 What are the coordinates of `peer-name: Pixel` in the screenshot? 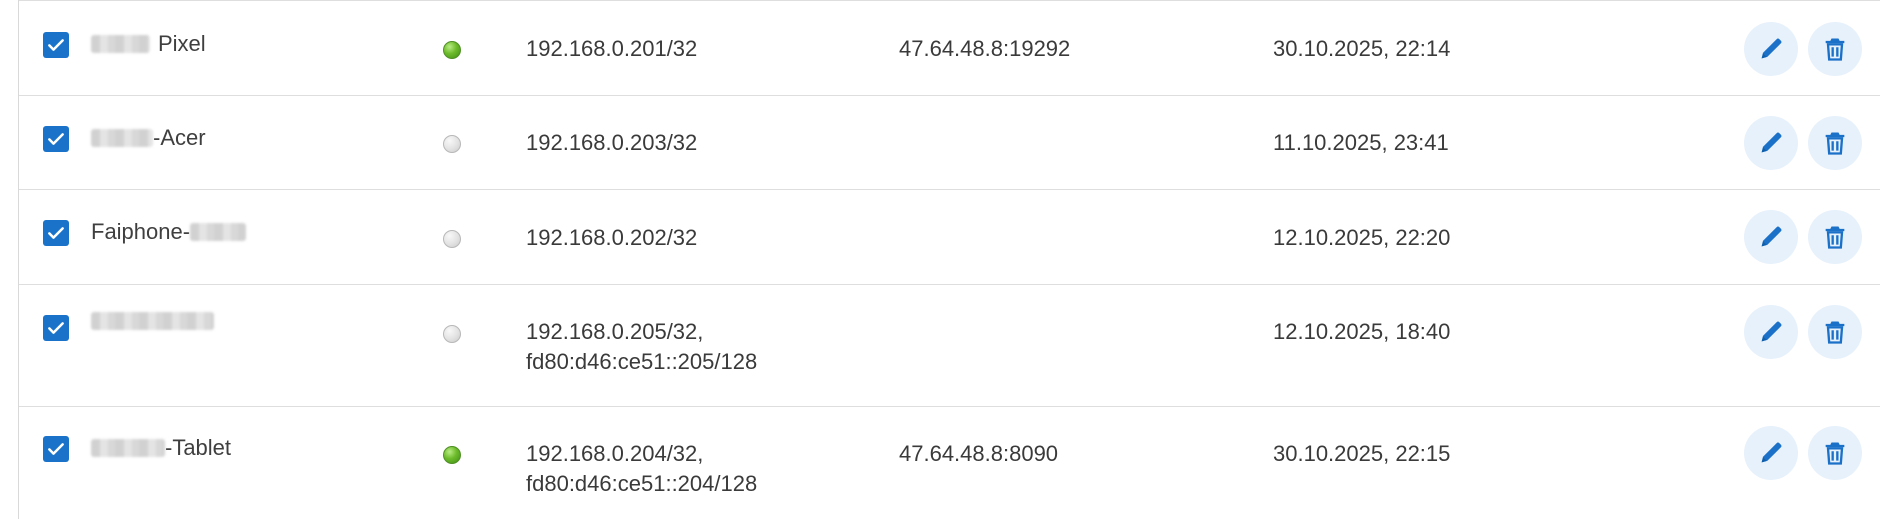 It's located at (148, 44).